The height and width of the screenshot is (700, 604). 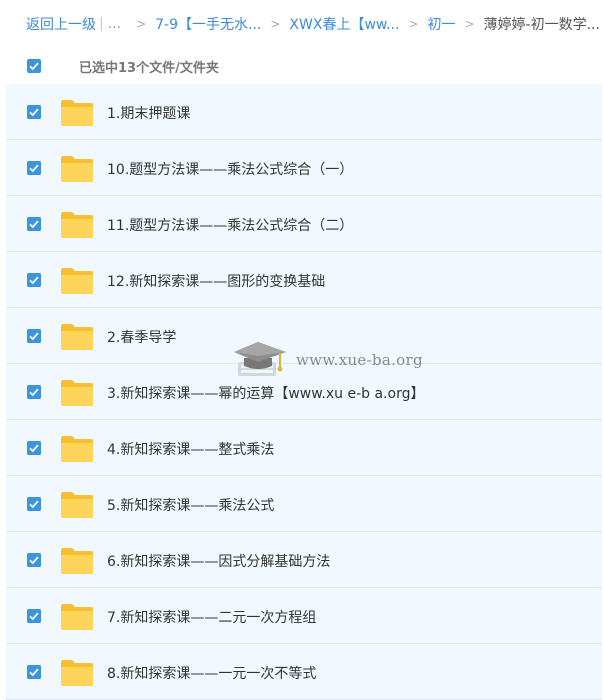 What do you see at coordinates (141, 337) in the screenshot?
I see `file-name: 2.春季导学` at bounding box center [141, 337].